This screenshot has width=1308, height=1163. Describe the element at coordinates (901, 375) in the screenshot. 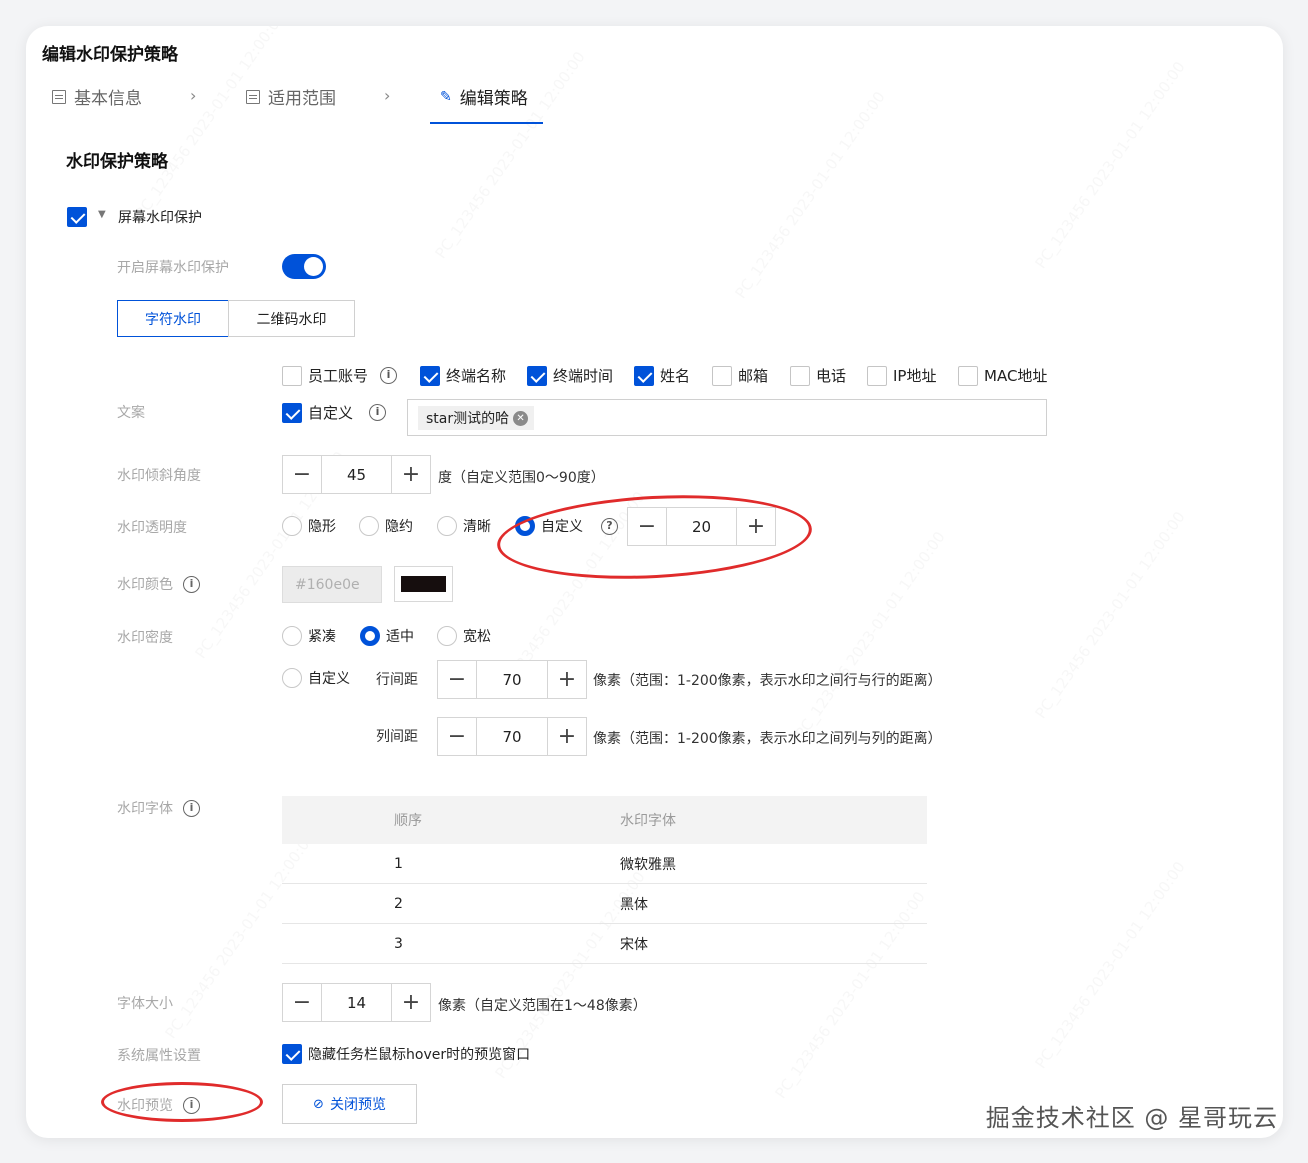

I see `option-ip-address: IP地址` at that location.